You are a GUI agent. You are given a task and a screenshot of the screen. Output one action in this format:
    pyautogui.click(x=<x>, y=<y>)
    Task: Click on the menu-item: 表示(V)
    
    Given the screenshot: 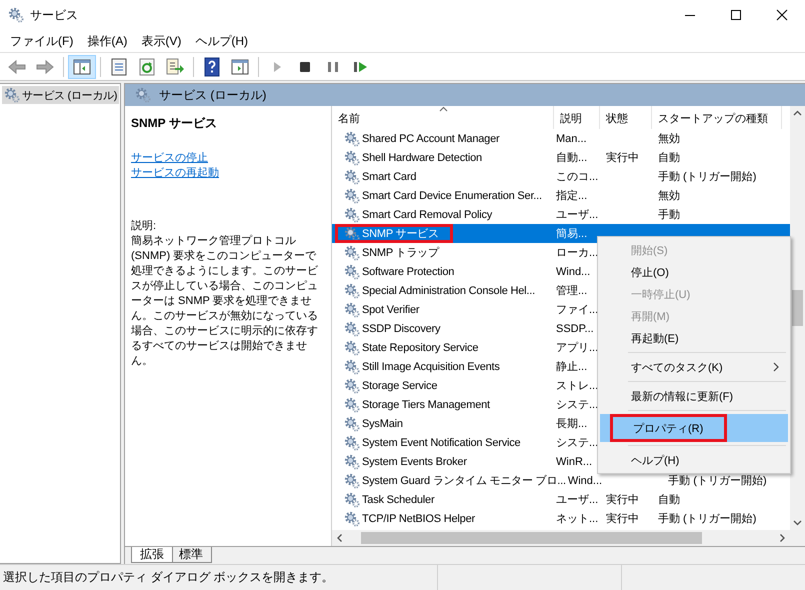 What is the action you would take?
    pyautogui.click(x=161, y=41)
    